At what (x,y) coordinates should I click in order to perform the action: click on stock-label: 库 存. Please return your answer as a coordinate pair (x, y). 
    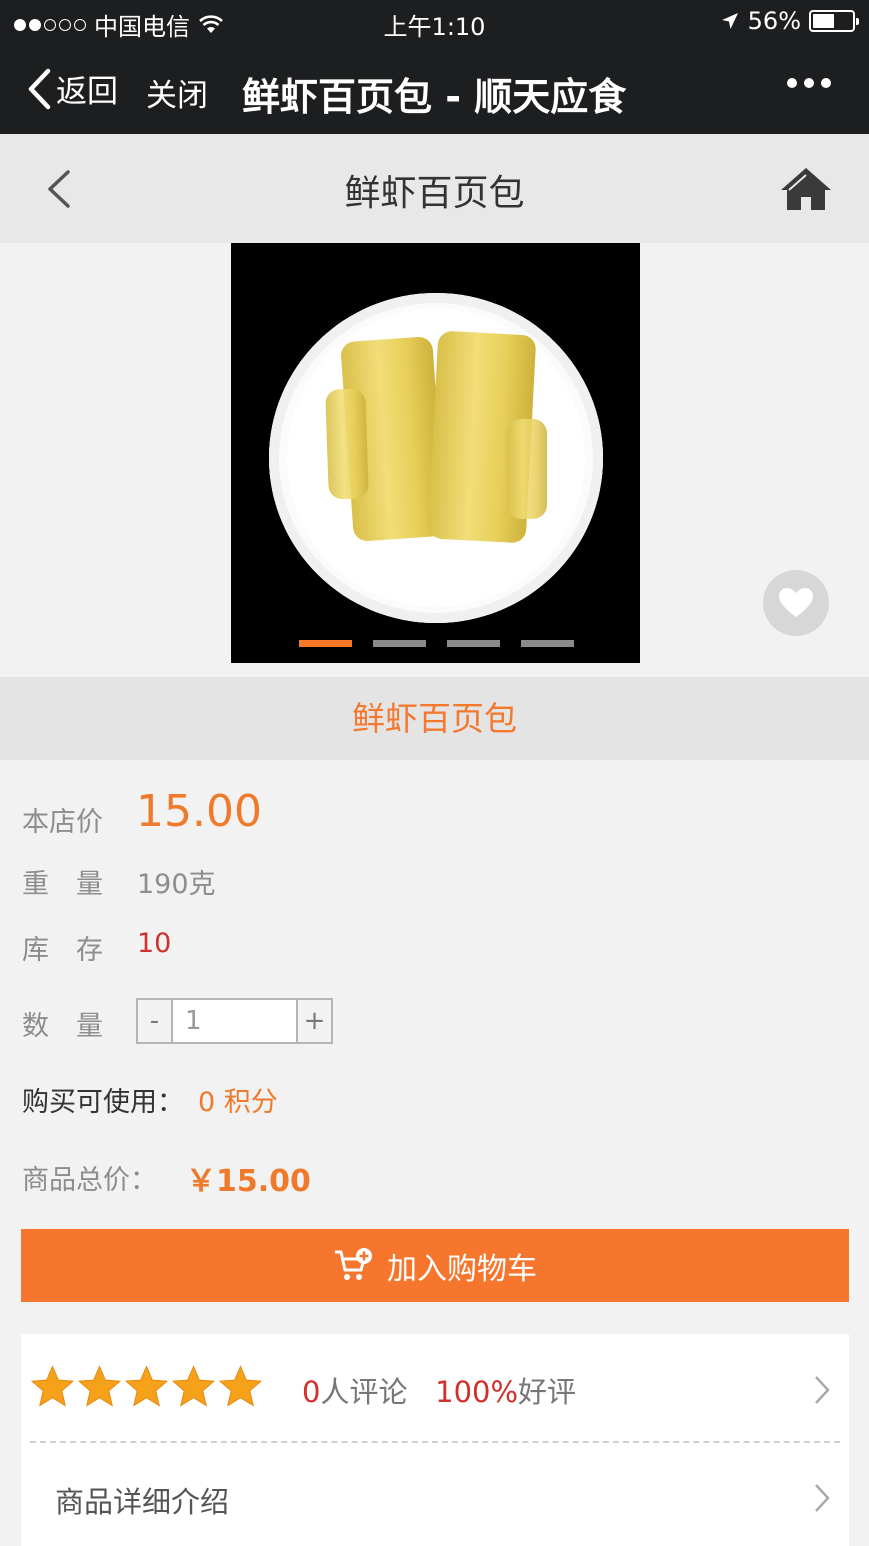
    Looking at the image, I should click on (62, 950).